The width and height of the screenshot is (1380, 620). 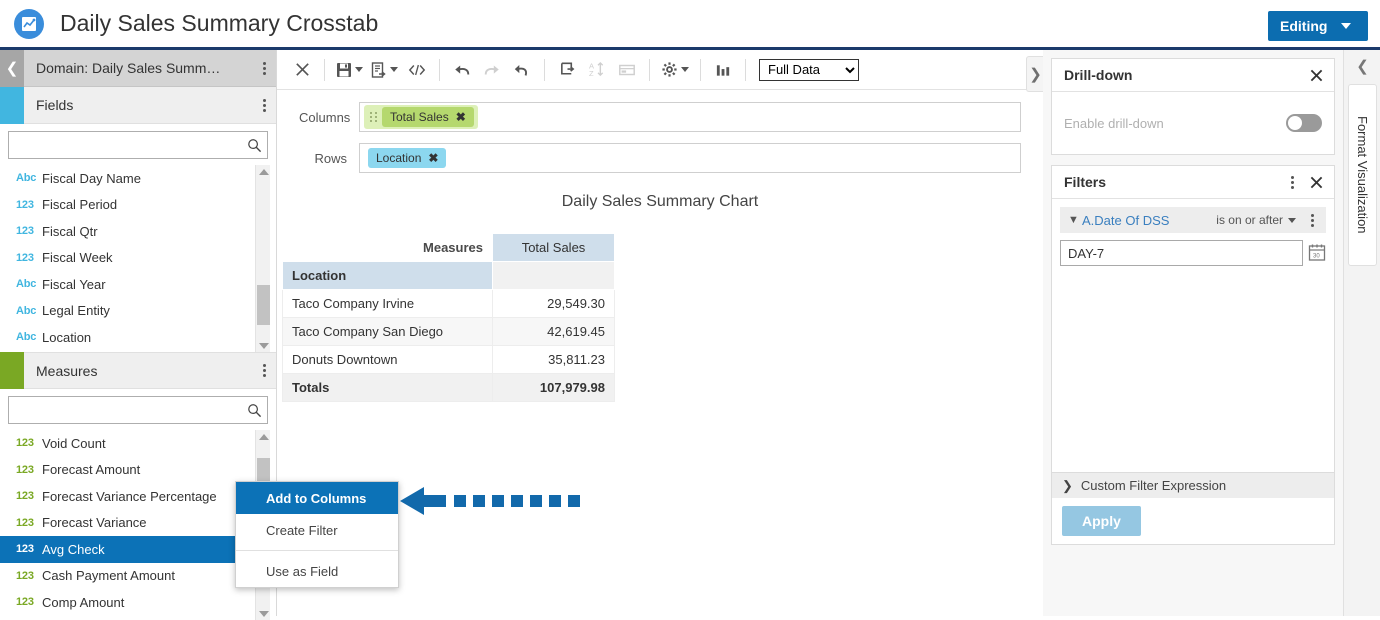 I want to click on right-edge-rail: ❮ Format Visualization, so click(x=1361, y=333).